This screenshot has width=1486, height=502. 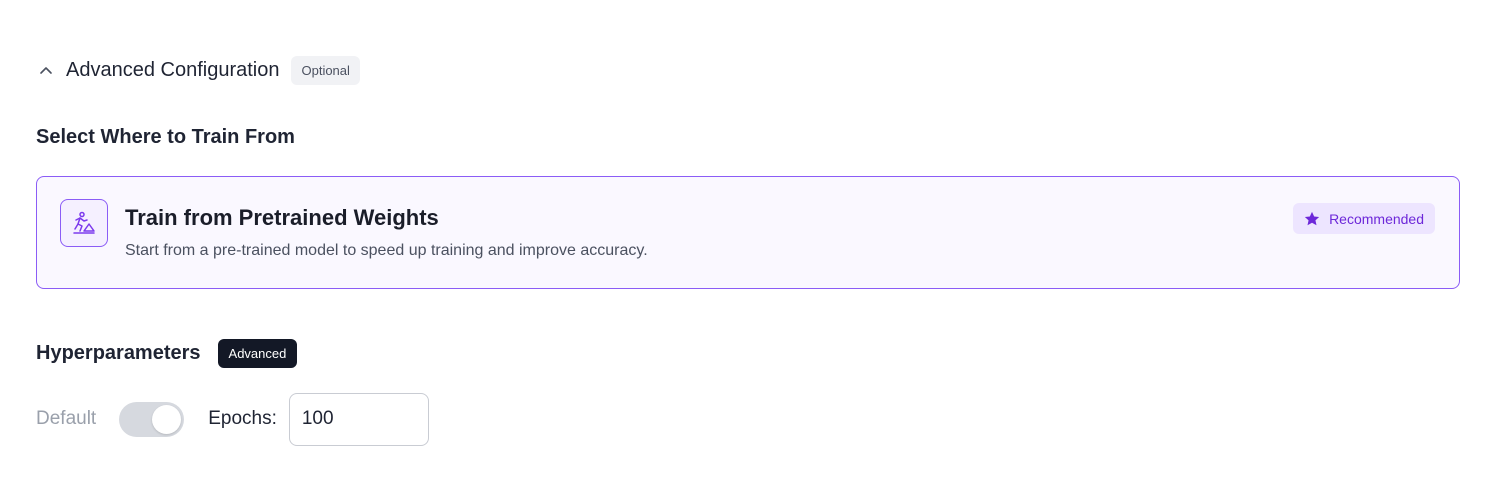 I want to click on chevron-up-icon, so click(x=46, y=70).